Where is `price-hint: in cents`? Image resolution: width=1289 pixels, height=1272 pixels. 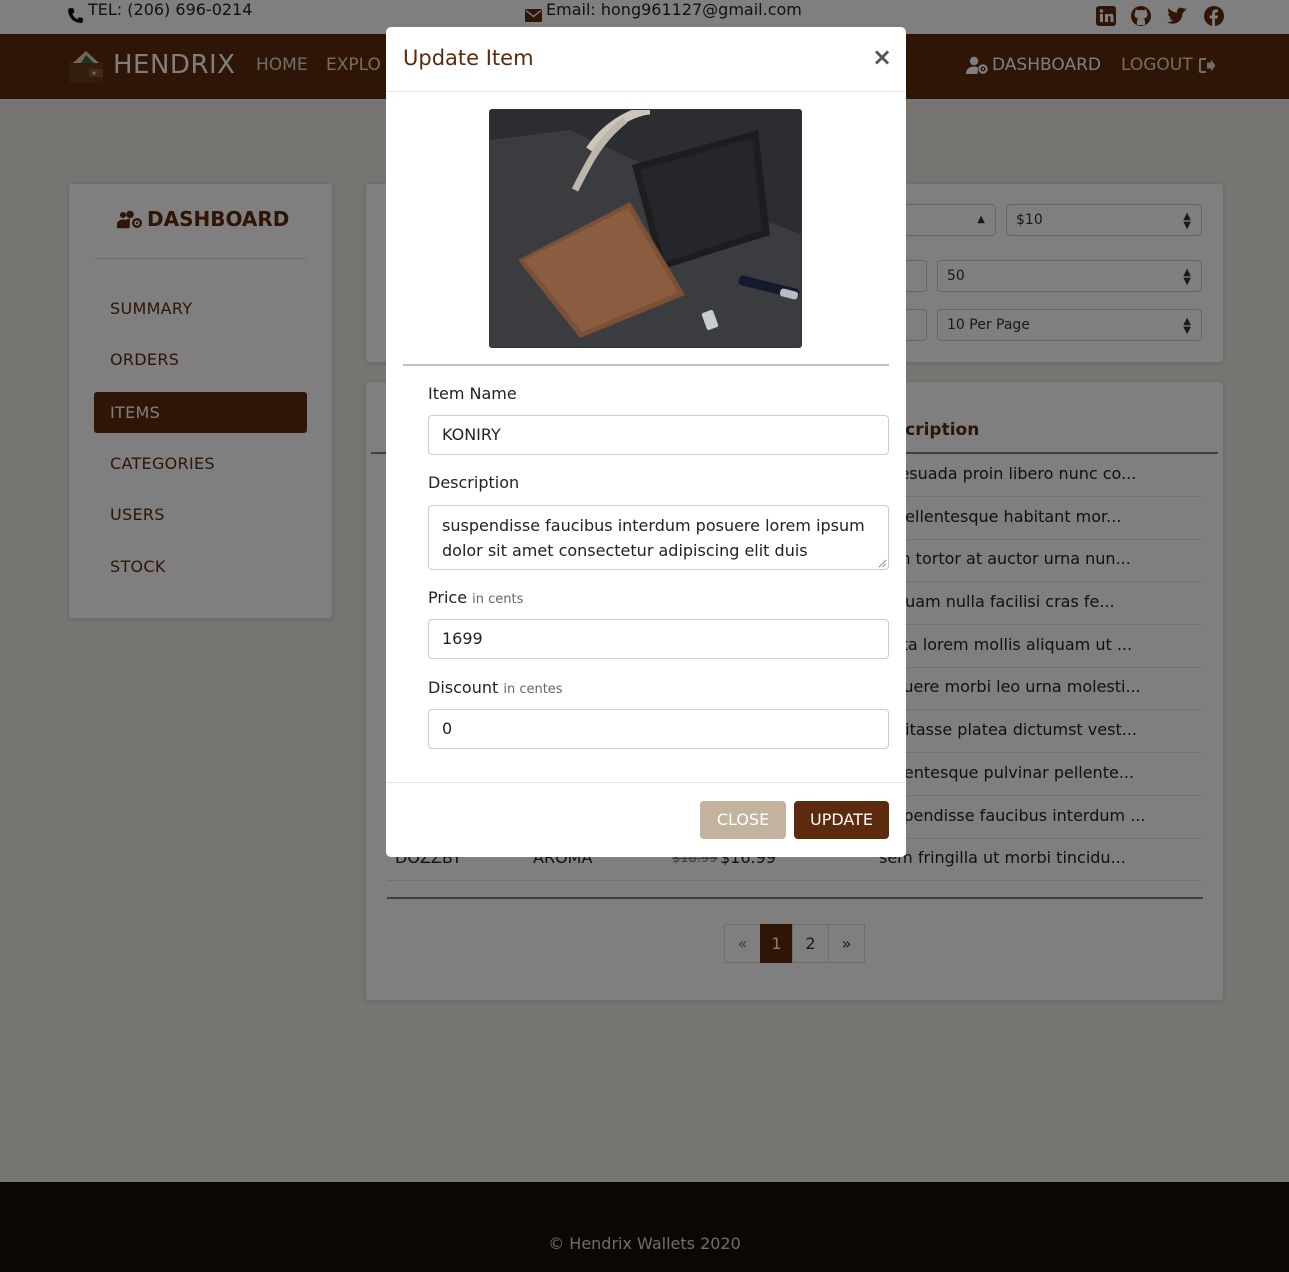
price-hint: in cents is located at coordinates (498, 599).